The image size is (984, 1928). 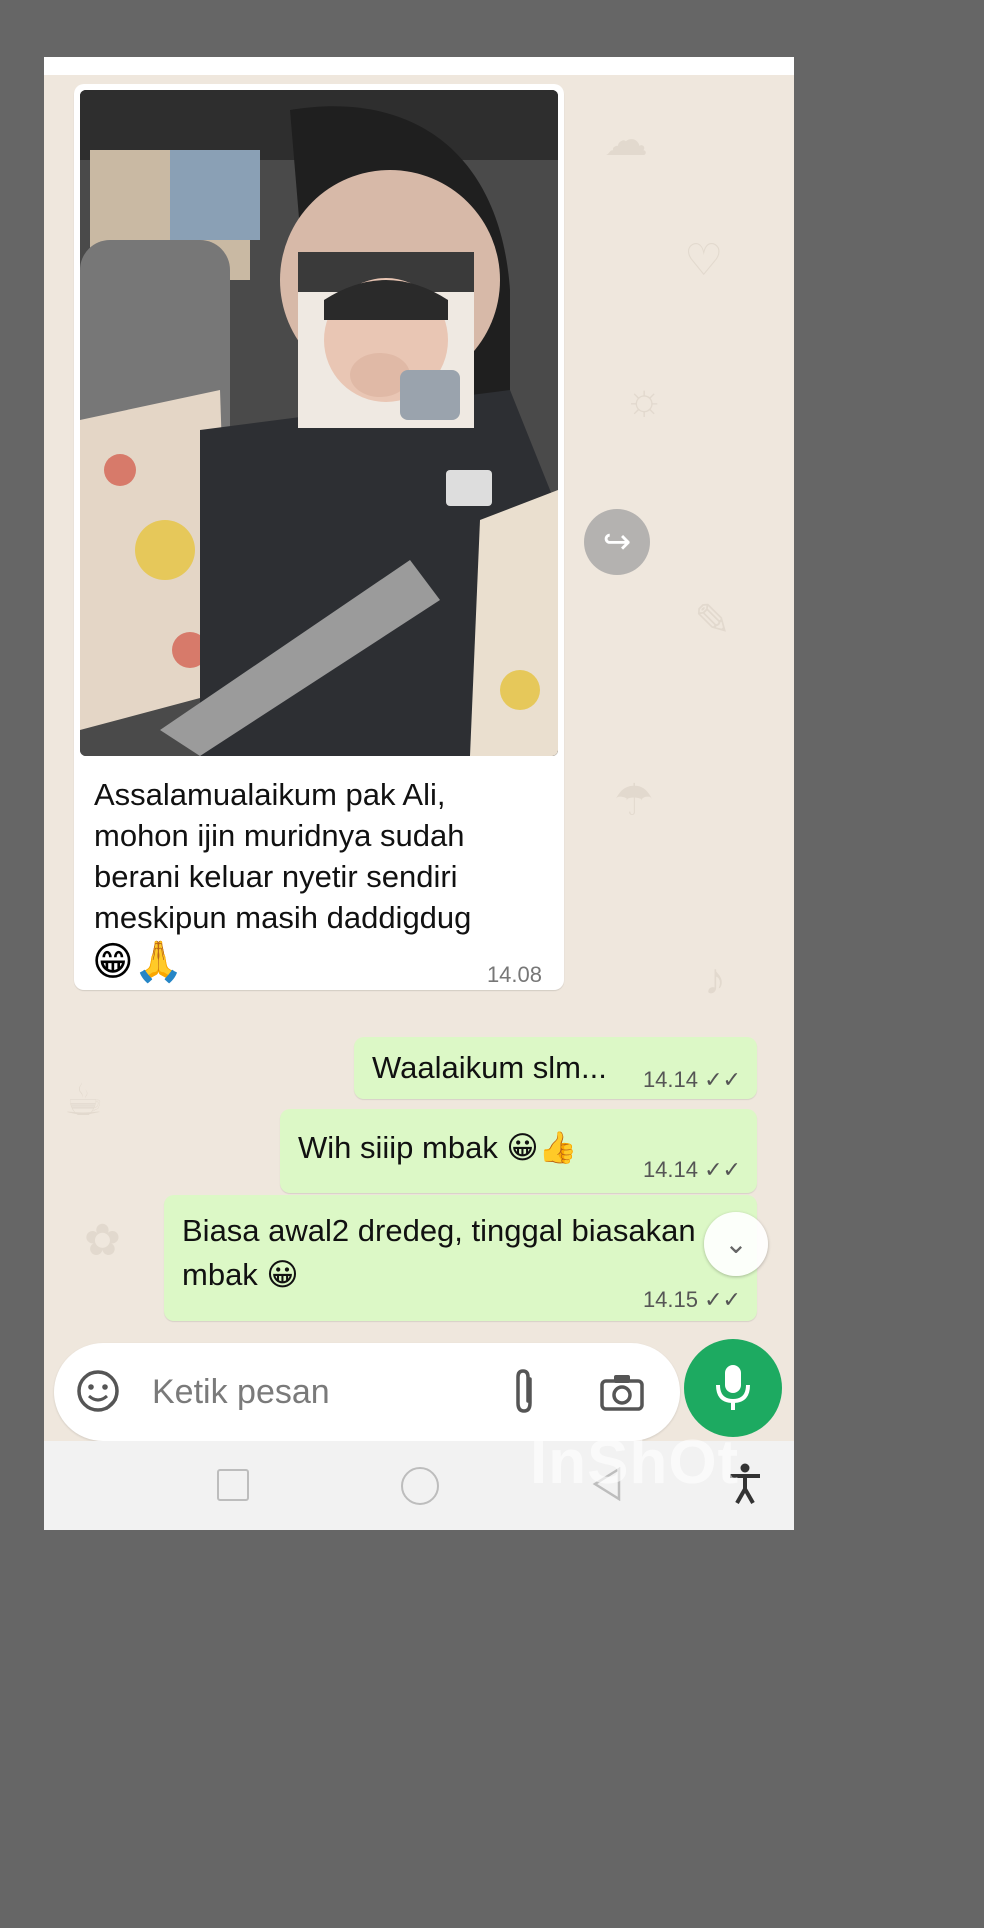 What do you see at coordinates (670, 1299) in the screenshot?
I see `message-timestamp: 14.15` at bounding box center [670, 1299].